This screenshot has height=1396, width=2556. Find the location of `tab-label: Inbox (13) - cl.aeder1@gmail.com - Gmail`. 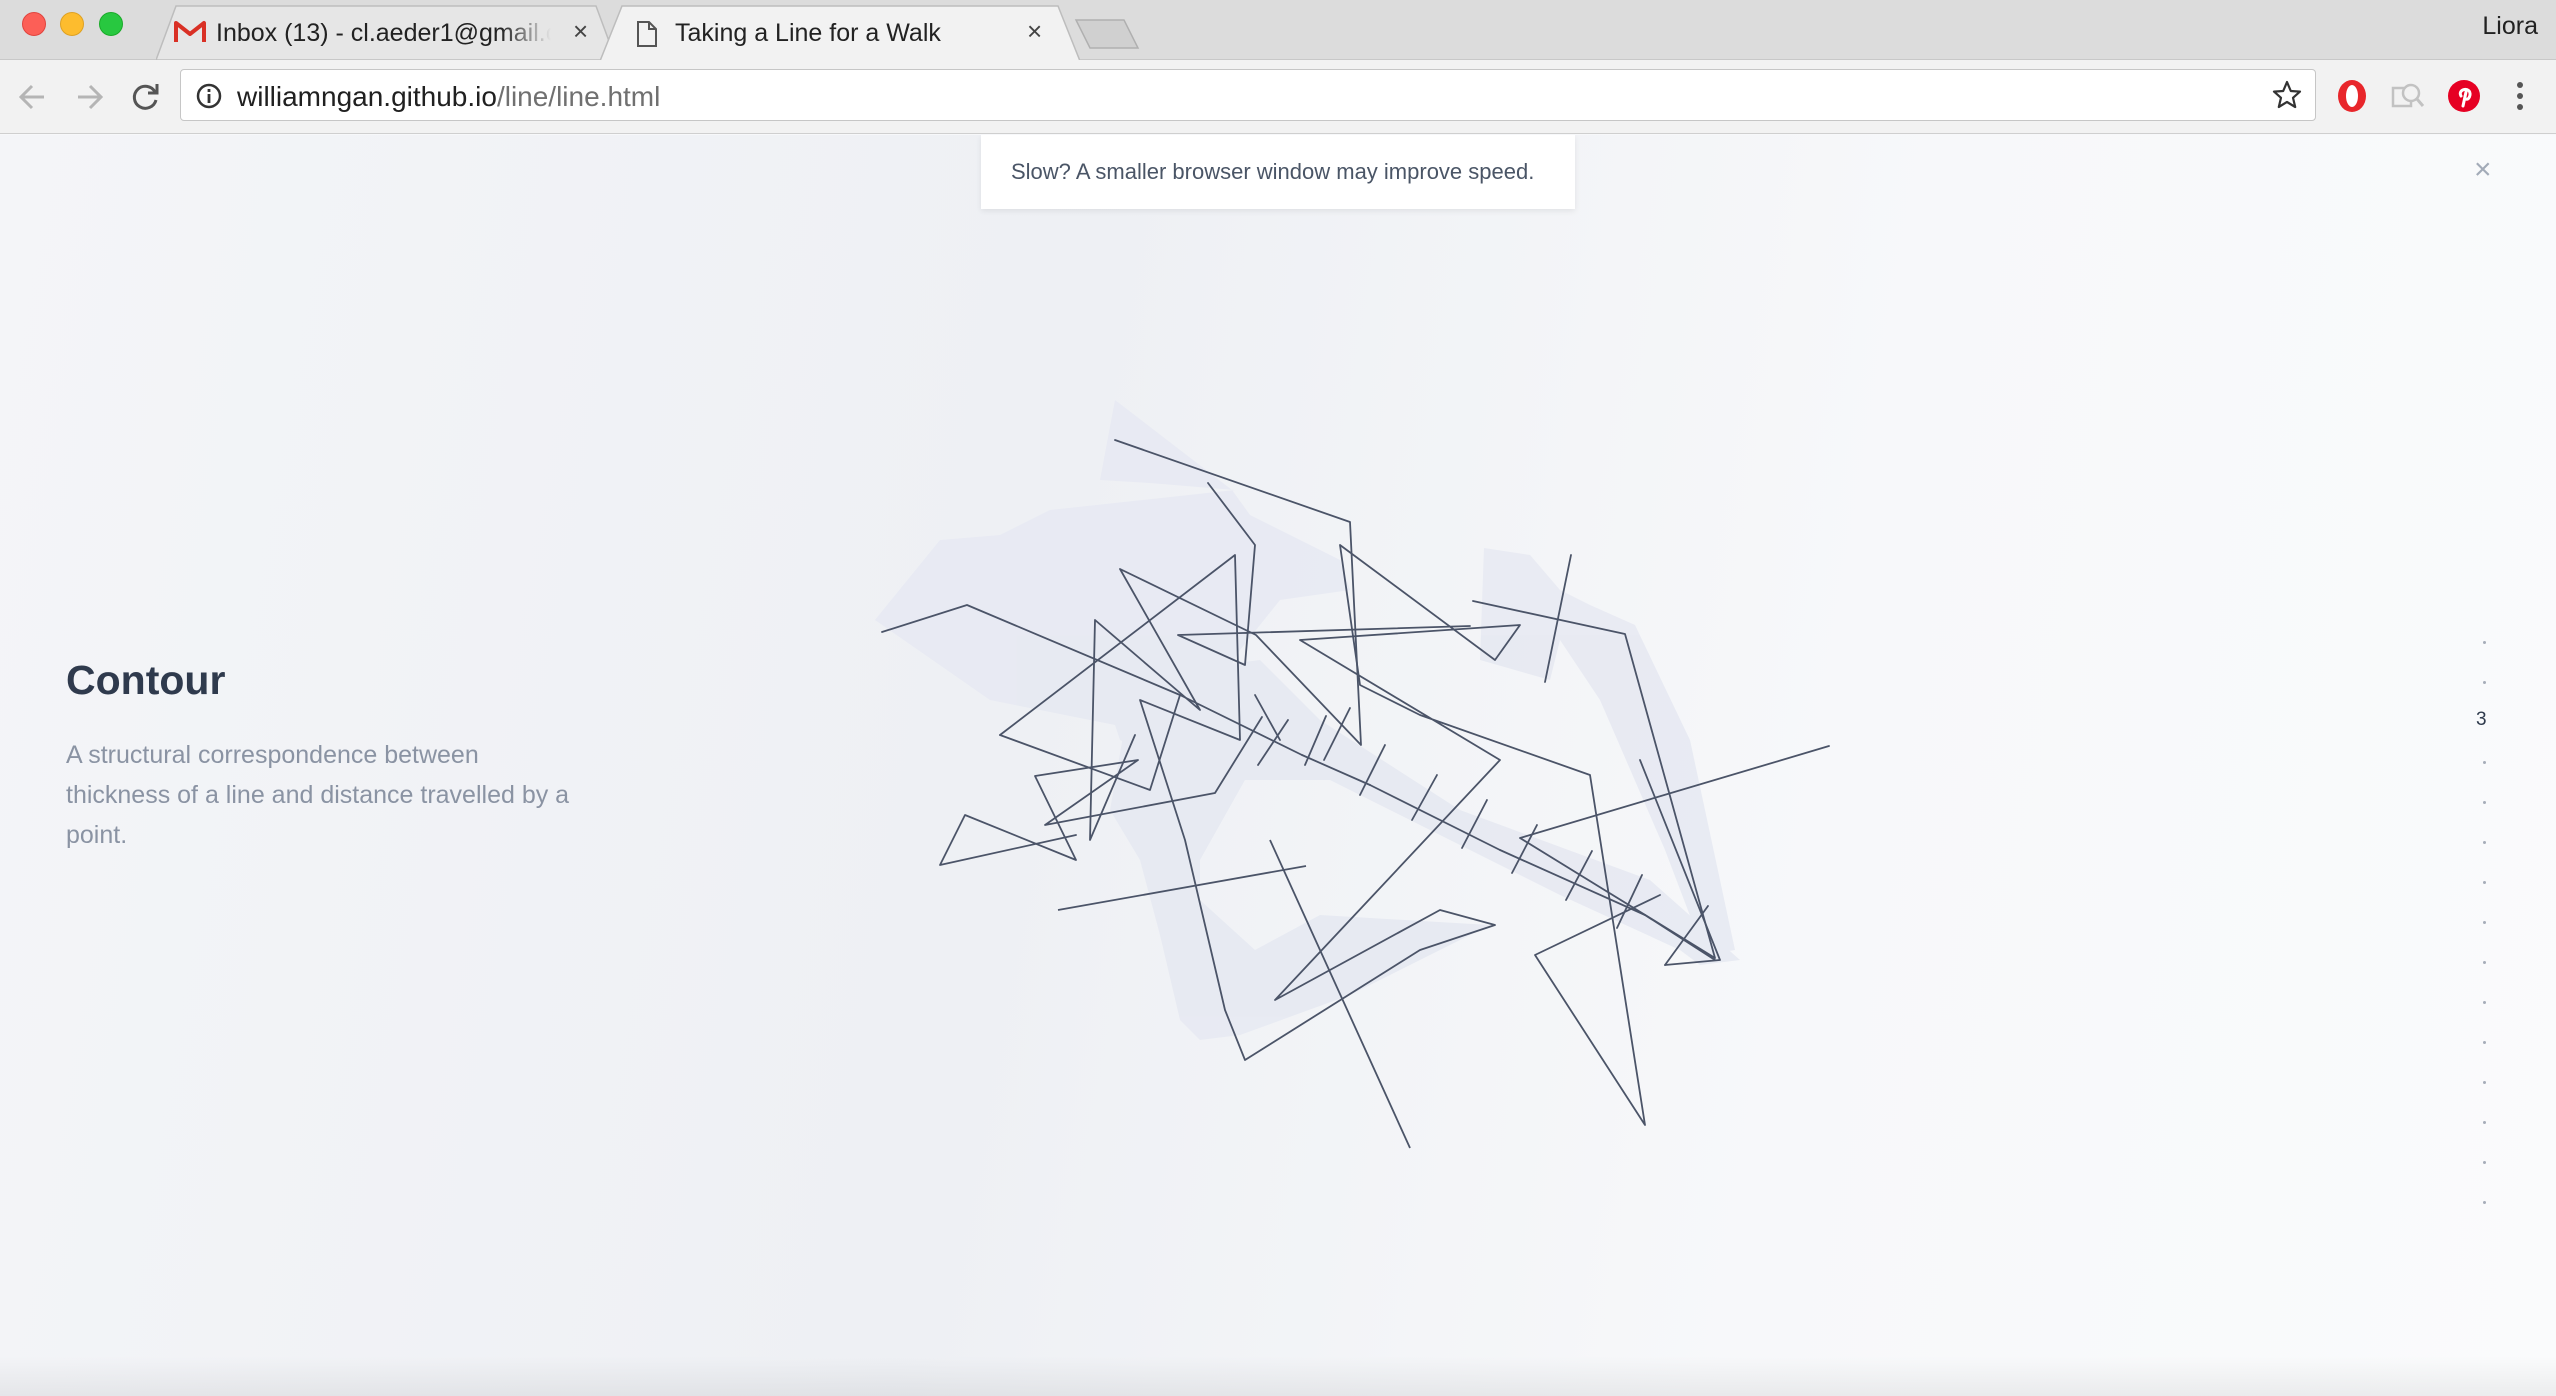

tab-label: Inbox (13) - cl.aeder1@gmail.com - Gmail is located at coordinates (383, 33).